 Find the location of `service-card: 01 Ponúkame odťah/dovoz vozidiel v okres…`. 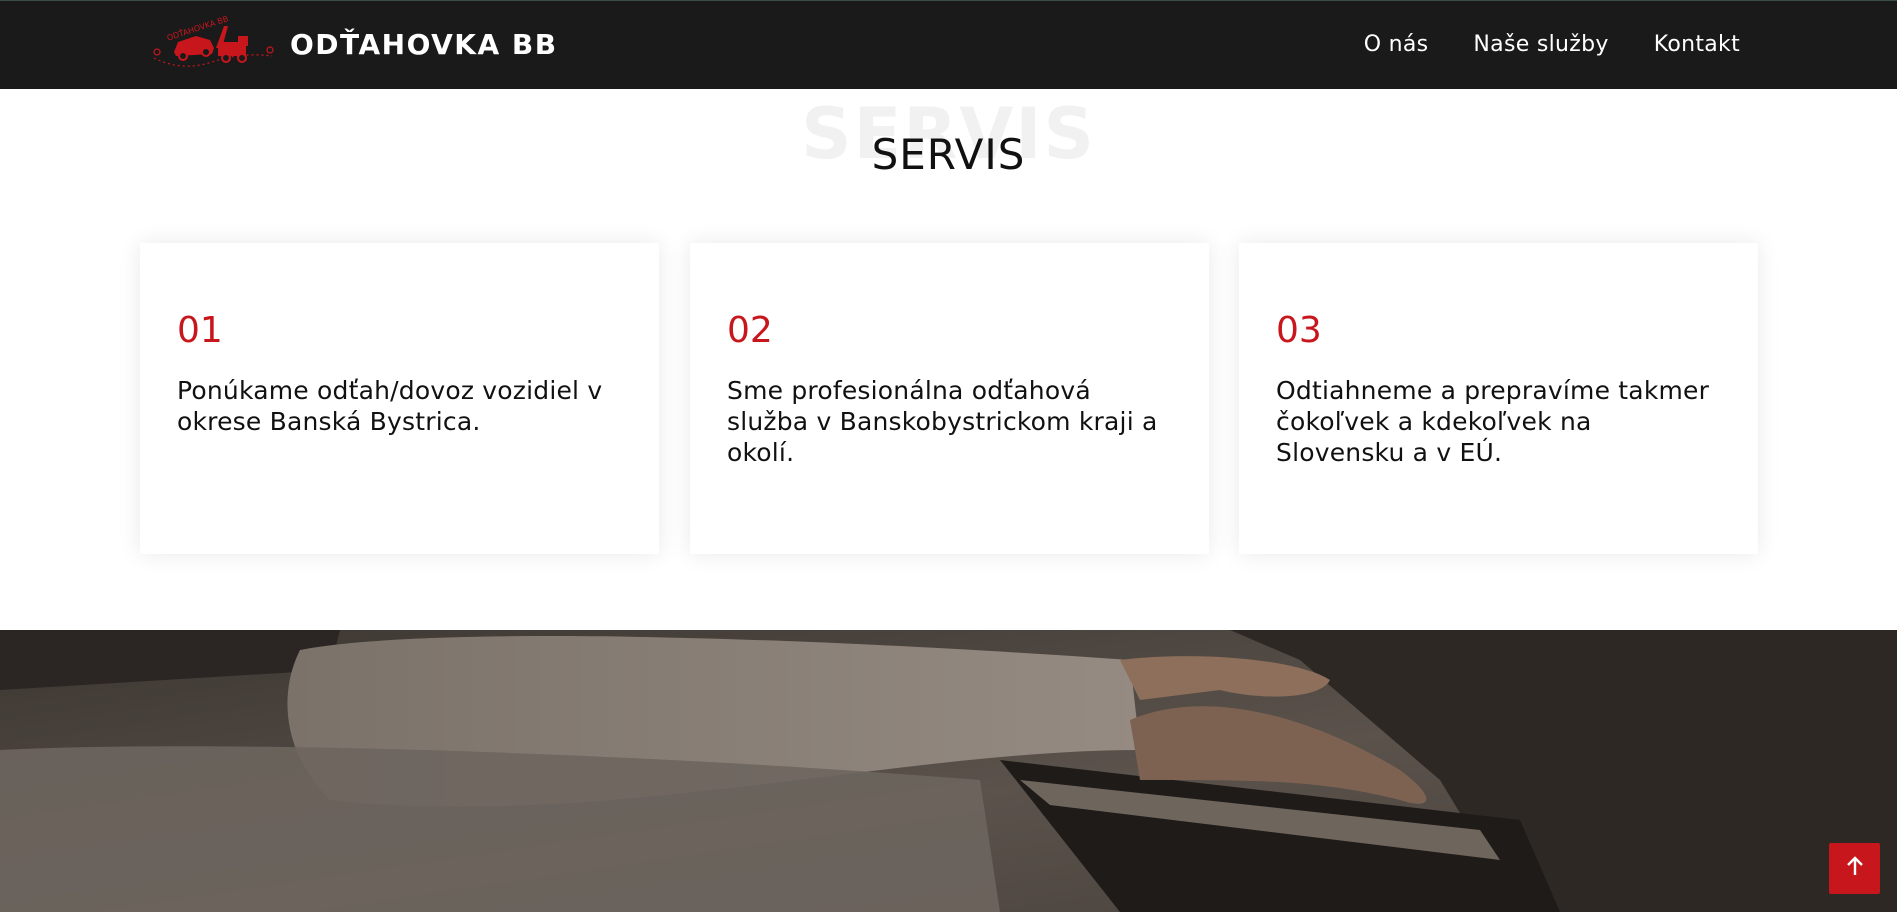

service-card: 01 Ponúkame odťah/dovoz vozidiel v okres… is located at coordinates (399, 398).